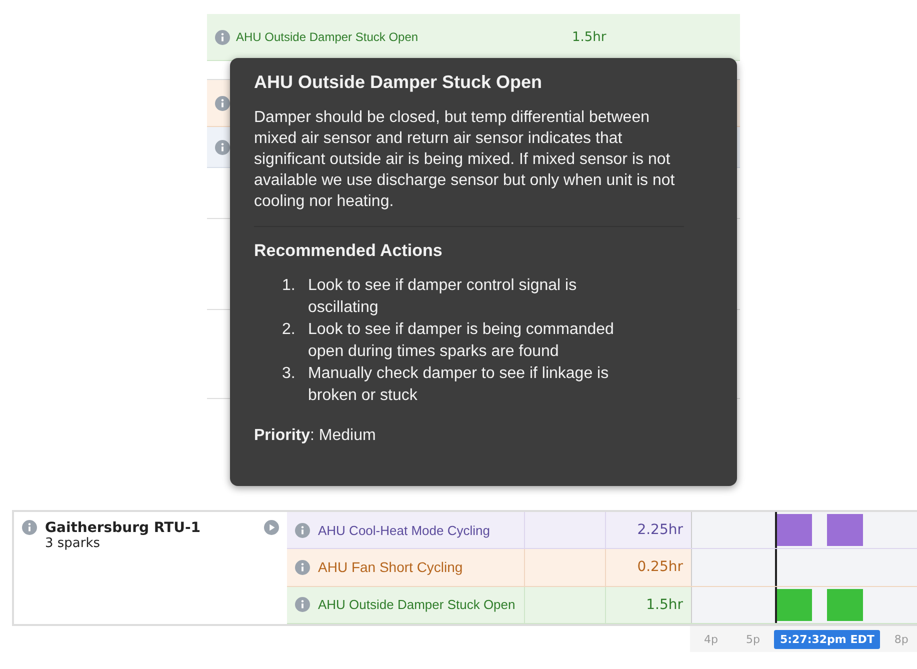 The width and height of the screenshot is (917, 669). What do you see at coordinates (443, 297) in the screenshot?
I see `action-text: Look to see if damper control signal is oscillating` at bounding box center [443, 297].